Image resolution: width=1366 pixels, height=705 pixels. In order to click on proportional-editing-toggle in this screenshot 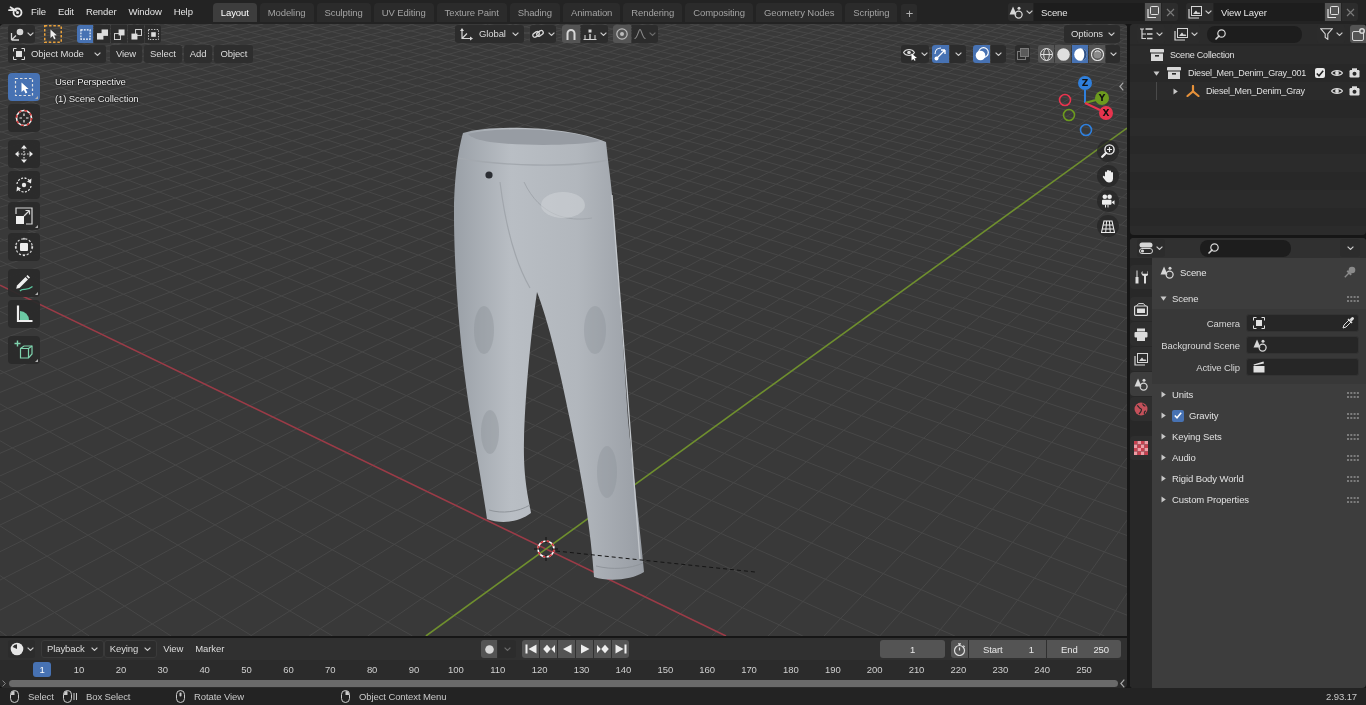, I will do `click(622, 34)`.